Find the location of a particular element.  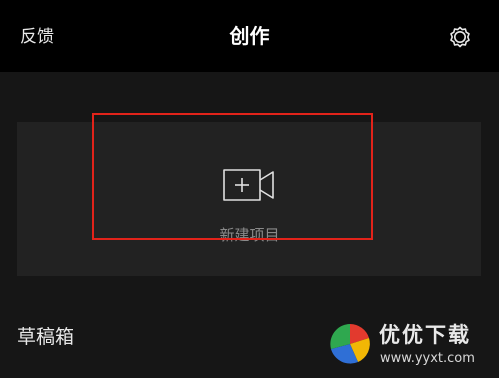

gear-icon is located at coordinates (460, 37).